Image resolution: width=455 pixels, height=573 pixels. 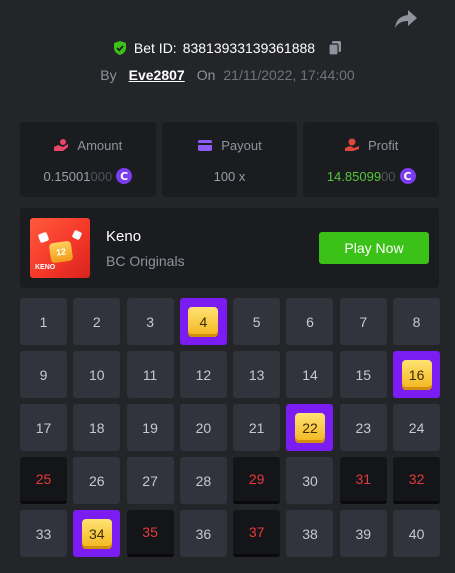 I want to click on gem-icon: 16, so click(x=416, y=374).